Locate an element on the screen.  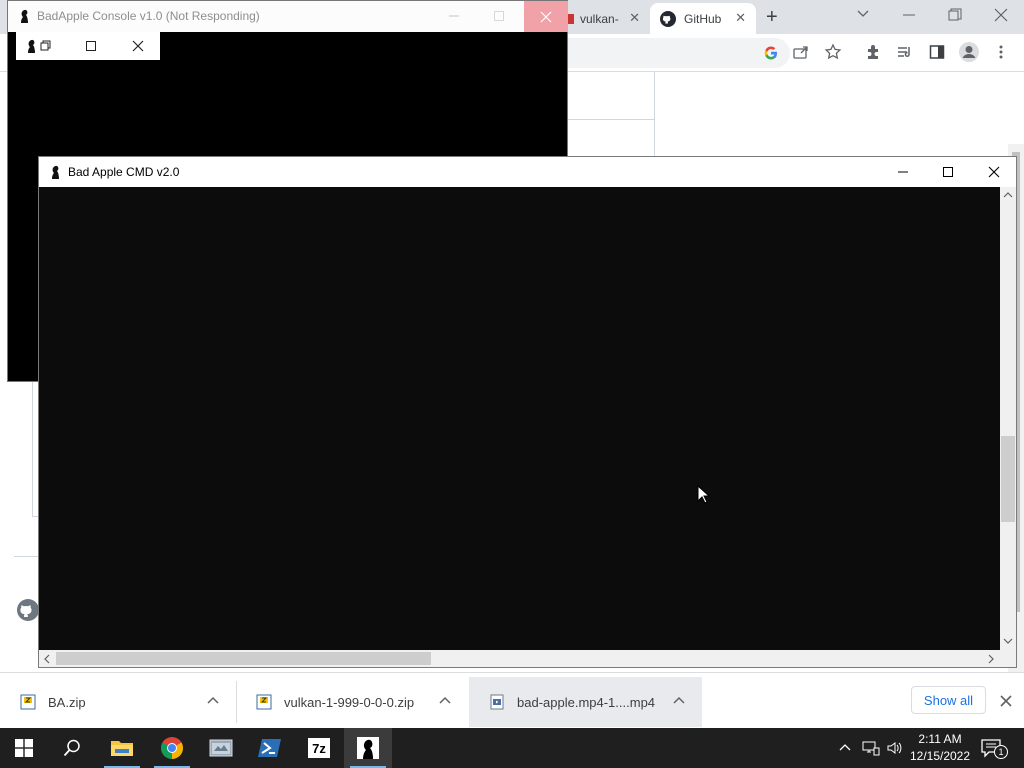
extensions-icon is located at coordinates (873, 52).